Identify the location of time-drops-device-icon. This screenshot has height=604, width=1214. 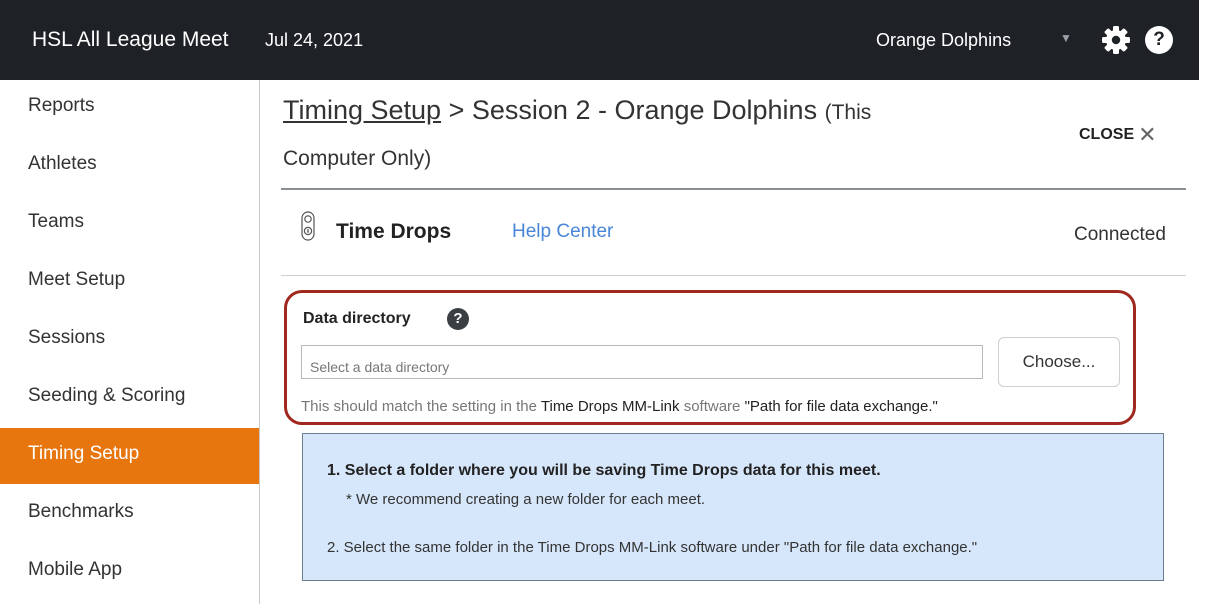
(308, 226).